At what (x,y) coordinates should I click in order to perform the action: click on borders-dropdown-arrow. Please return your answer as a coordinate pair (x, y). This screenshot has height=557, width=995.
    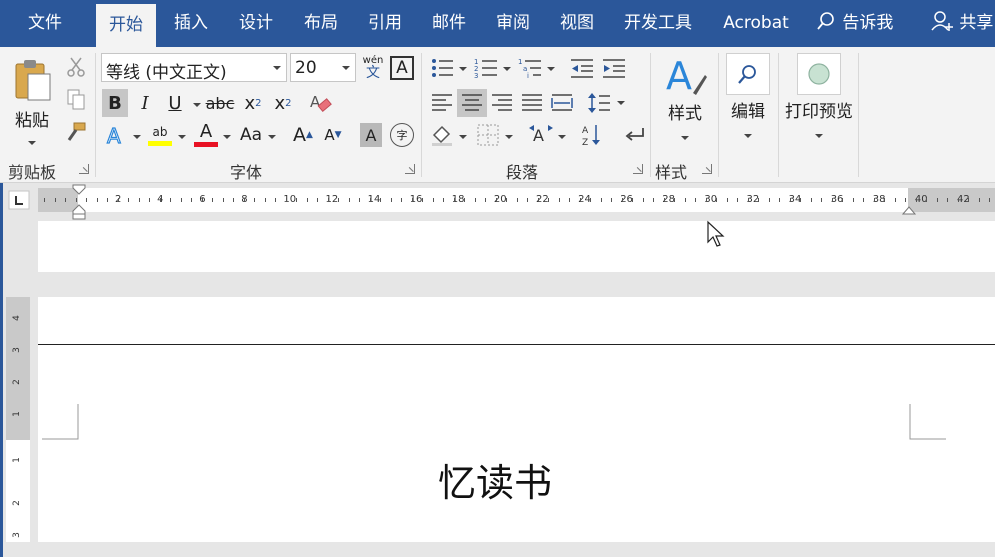
    Looking at the image, I should click on (509, 137).